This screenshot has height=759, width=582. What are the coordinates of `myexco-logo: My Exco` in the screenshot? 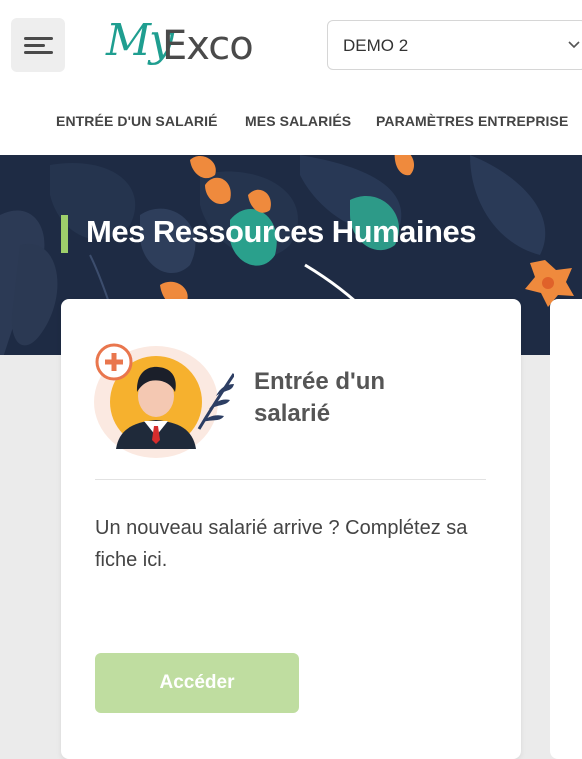 It's located at (189, 44).